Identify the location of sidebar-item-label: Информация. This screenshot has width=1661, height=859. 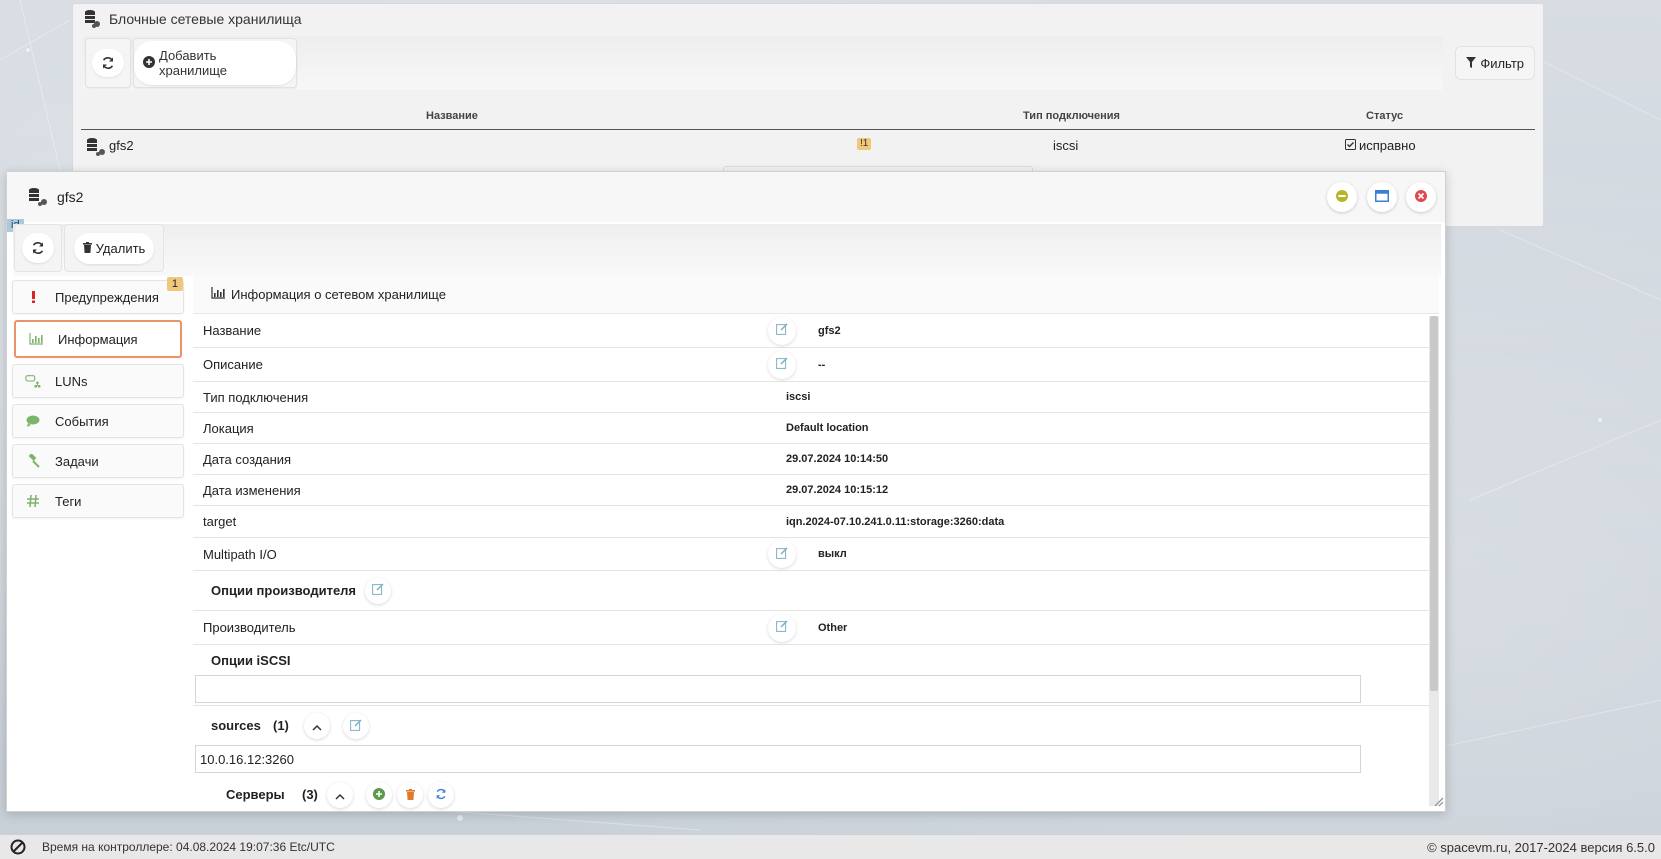
(98, 339).